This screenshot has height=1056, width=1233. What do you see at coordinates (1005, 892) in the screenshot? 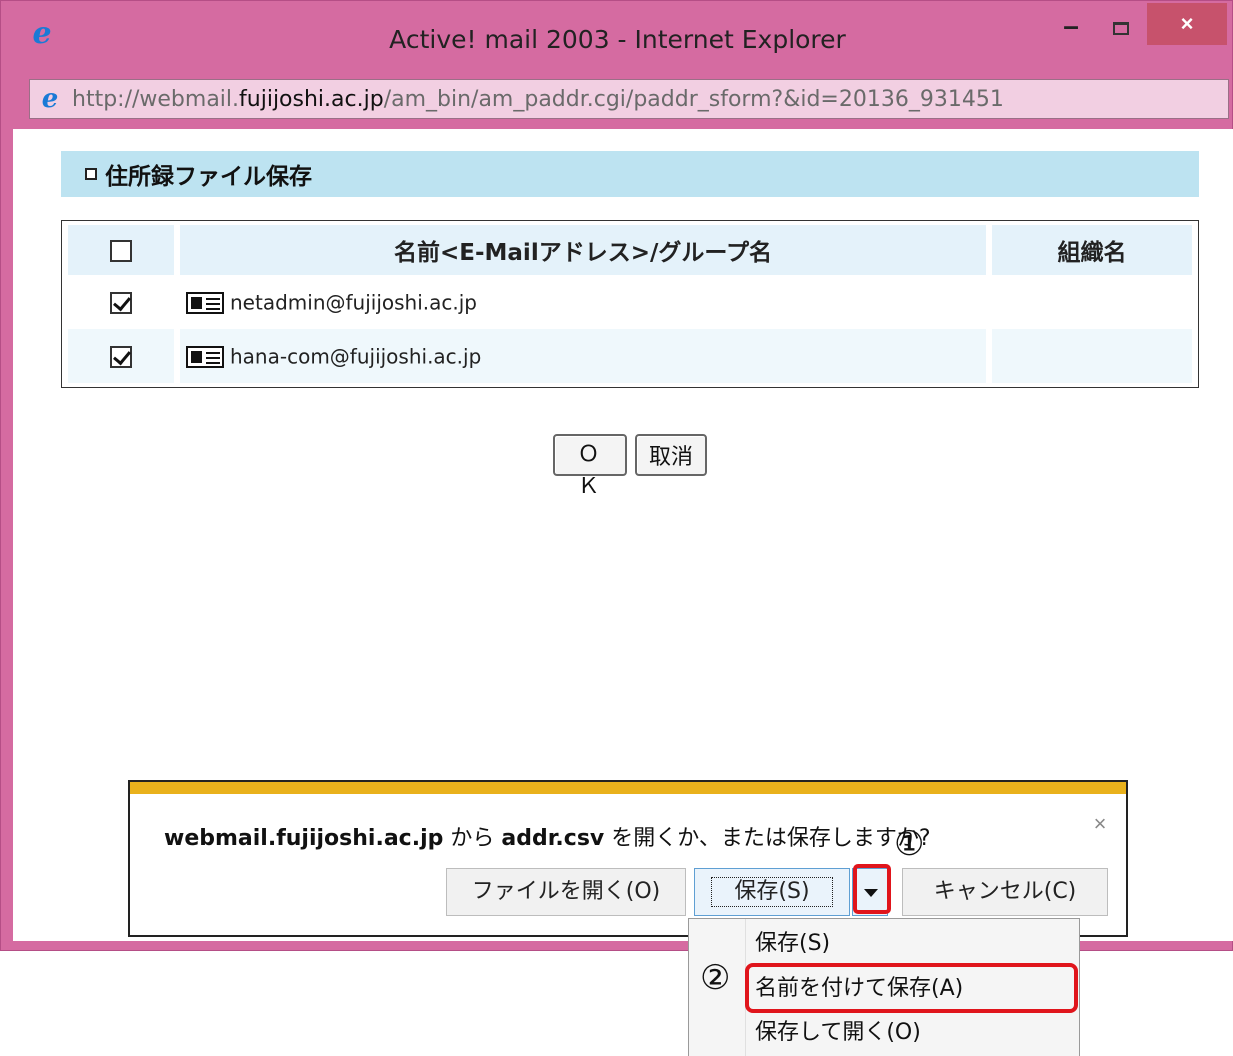
I see `cancel-download-button: キャンセル(C)` at bounding box center [1005, 892].